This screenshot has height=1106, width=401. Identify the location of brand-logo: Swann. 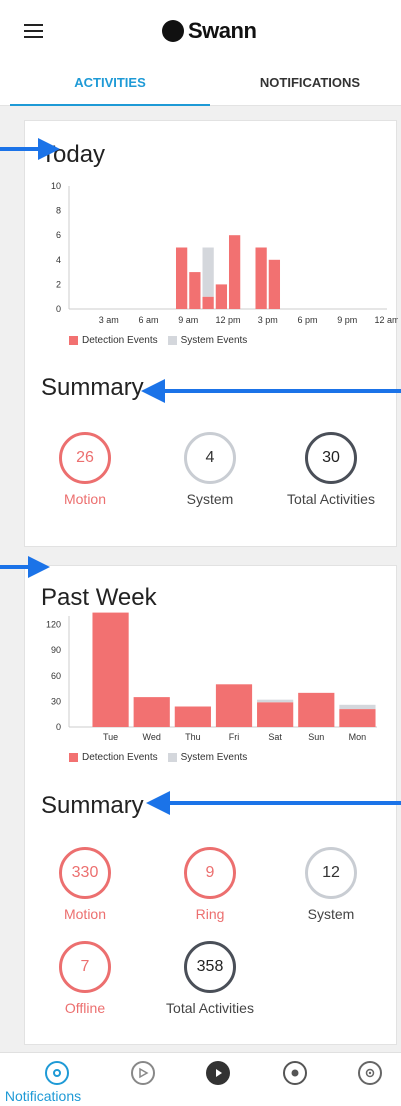
(209, 31).